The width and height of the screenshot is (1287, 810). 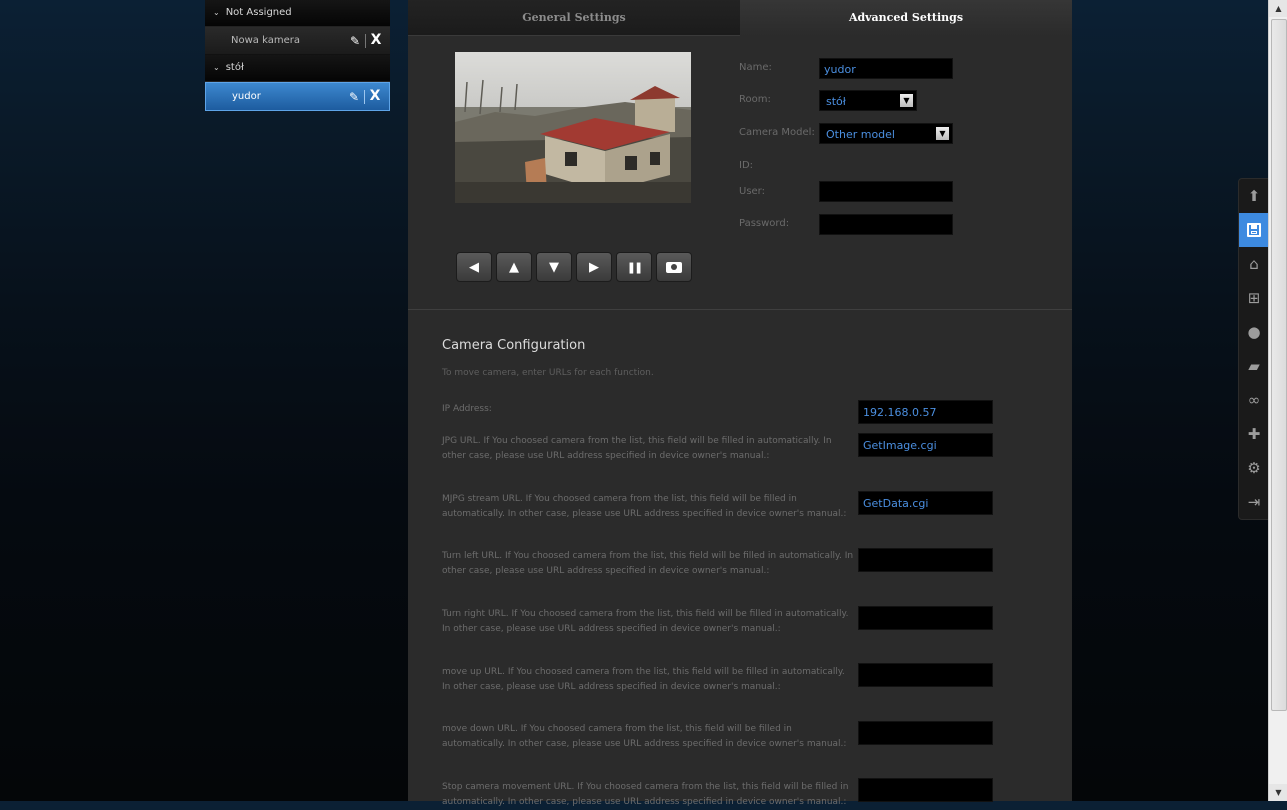 I want to click on side-toolbar: ⬆ ⌂ ⊞ ● ▰ ∞ ✚ ⚙ ⇥, so click(x=1254, y=349).